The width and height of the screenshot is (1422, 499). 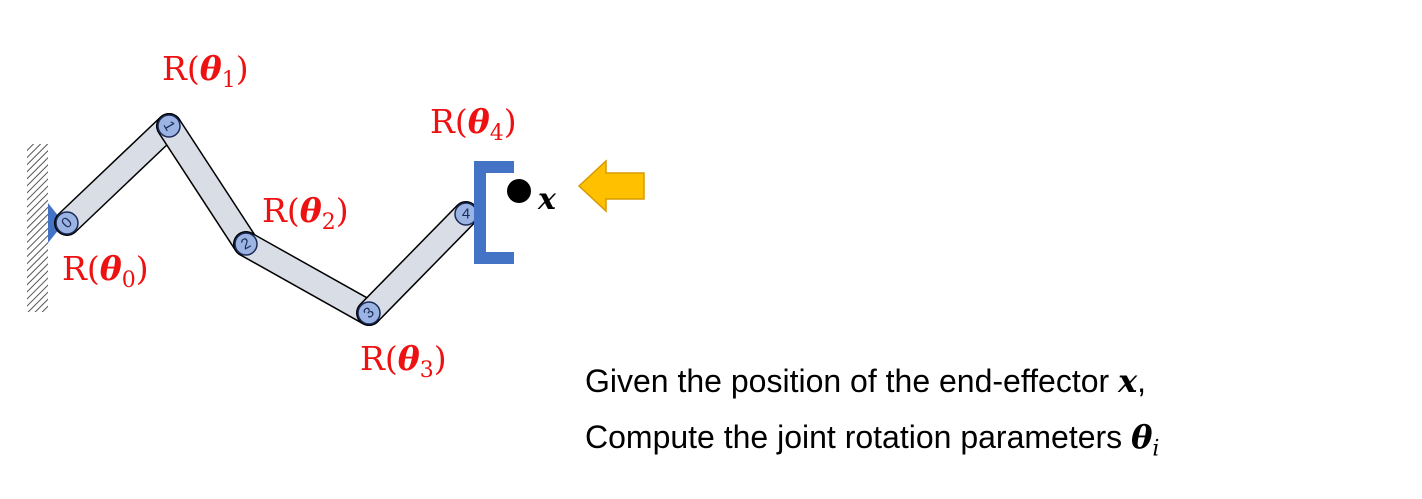 What do you see at coordinates (547, 199) in the screenshot?
I see `target-label: x` at bounding box center [547, 199].